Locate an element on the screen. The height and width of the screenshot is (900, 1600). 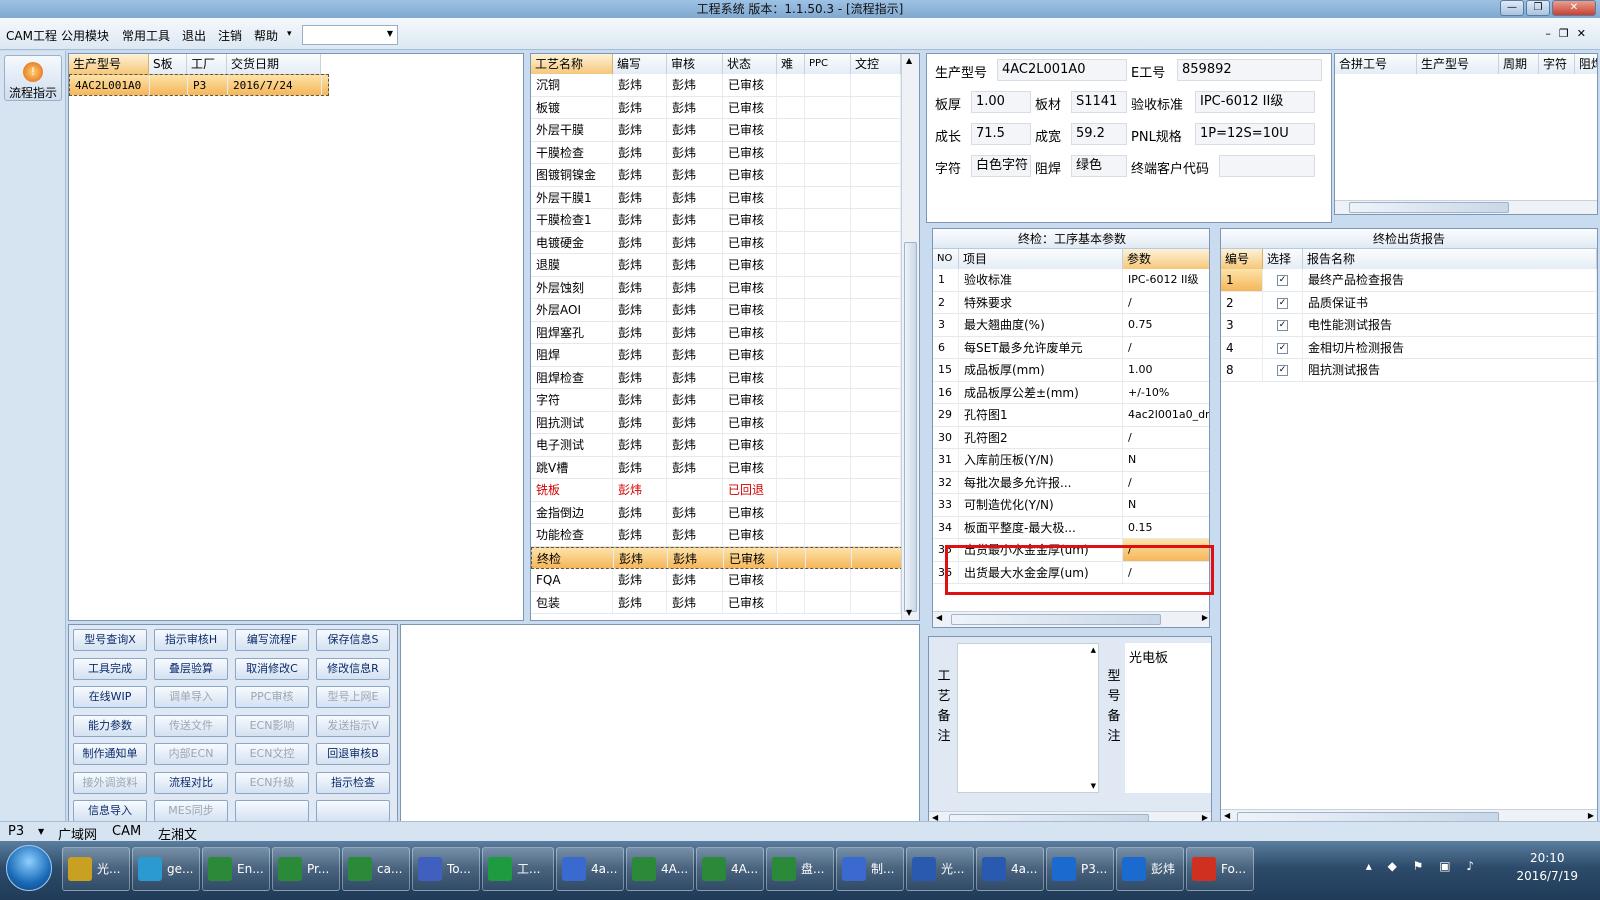
close-icon: ✕ is located at coordinates (1574, 8).